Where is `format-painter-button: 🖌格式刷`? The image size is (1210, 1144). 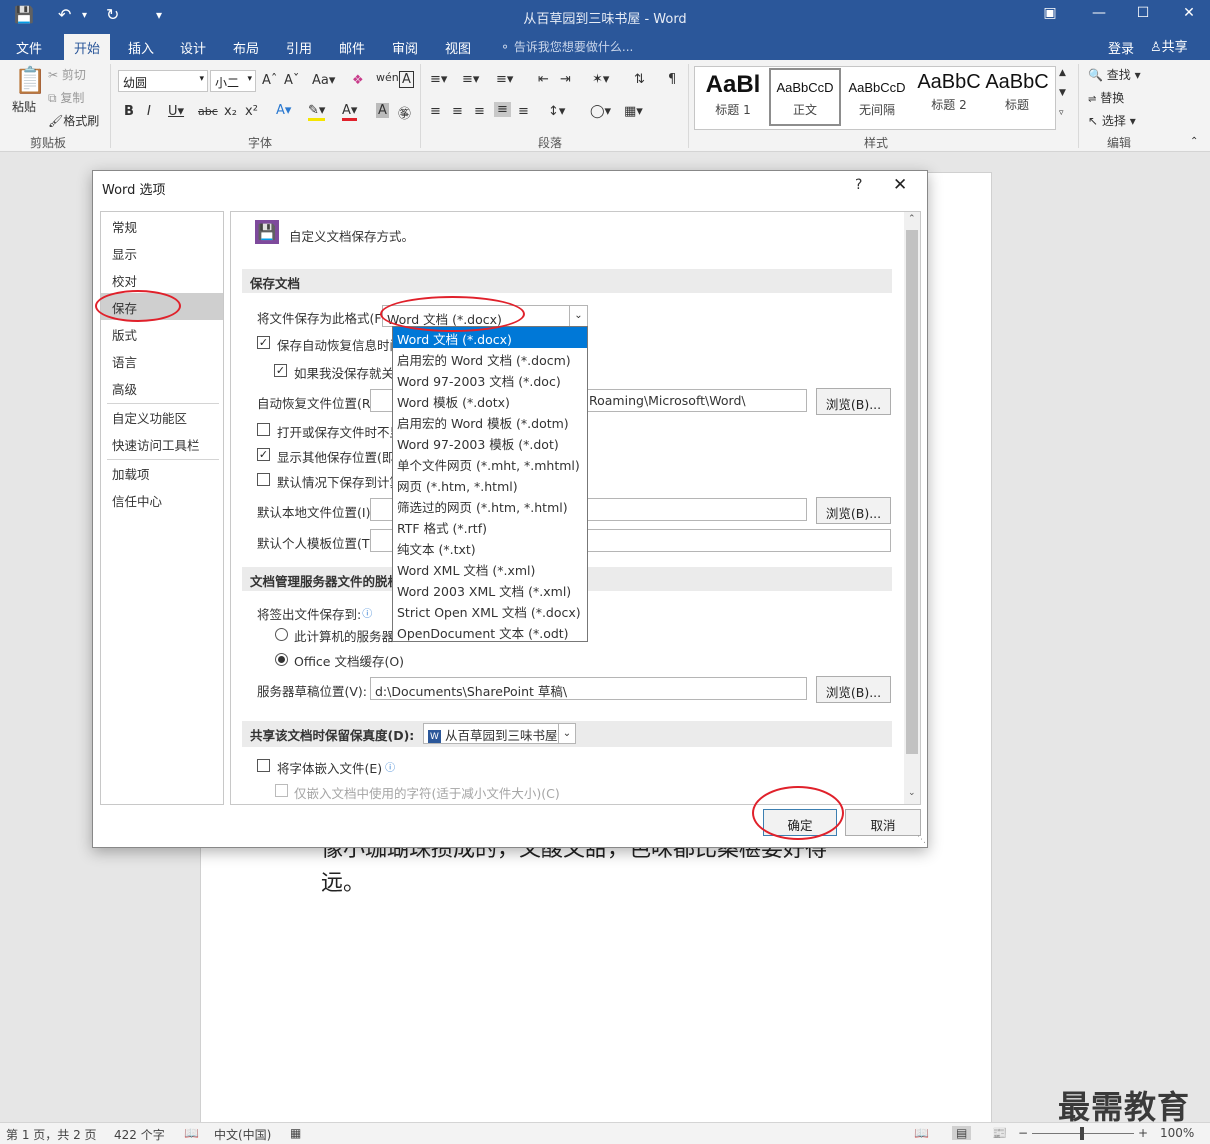 format-painter-button: 🖌格式刷 is located at coordinates (73, 120).